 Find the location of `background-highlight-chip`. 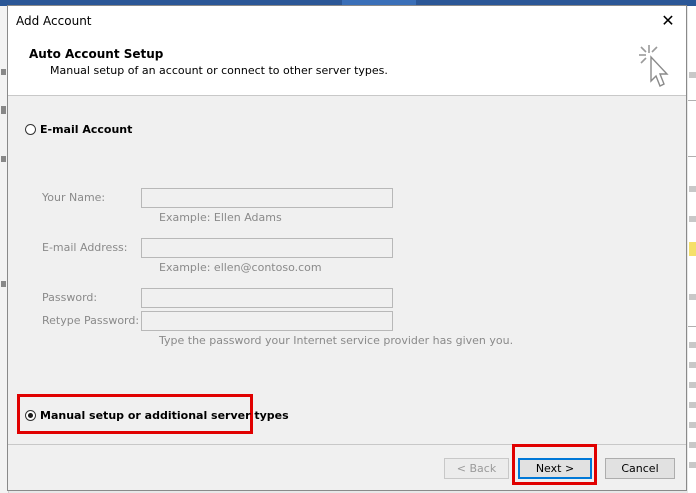

background-highlight-chip is located at coordinates (692, 249).